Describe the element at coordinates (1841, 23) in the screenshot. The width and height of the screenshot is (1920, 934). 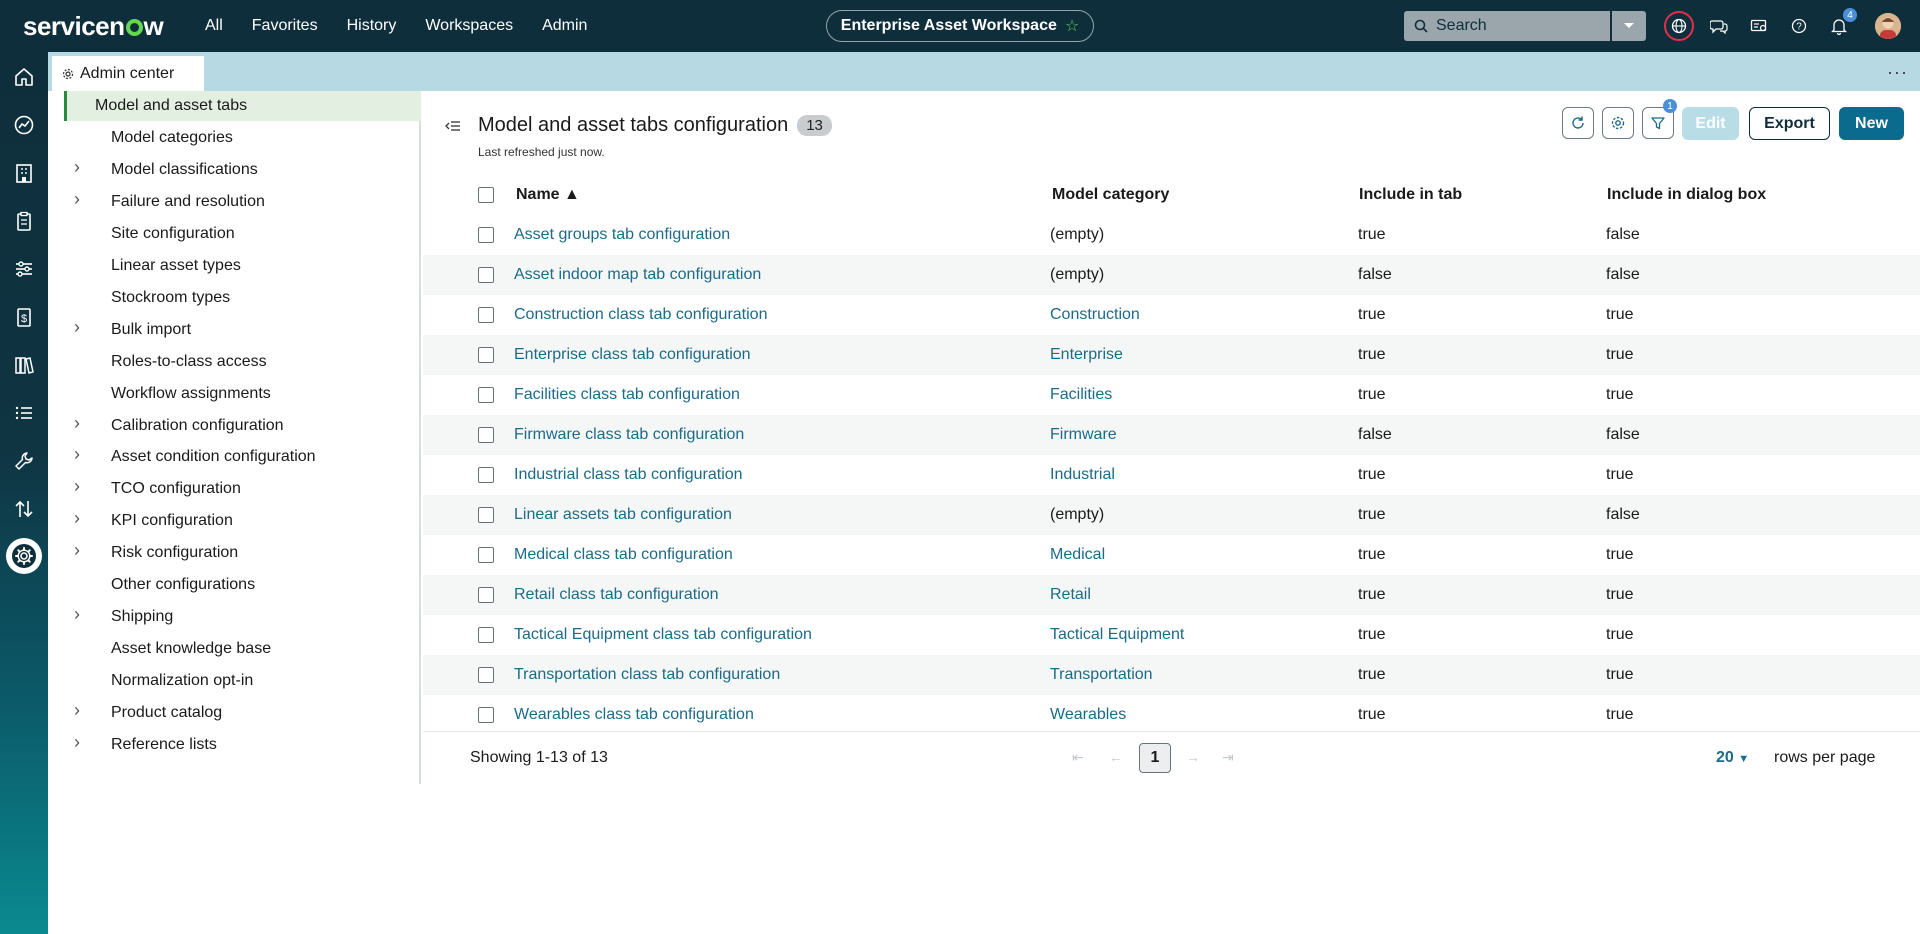
I see `bell-icon: 4` at that location.